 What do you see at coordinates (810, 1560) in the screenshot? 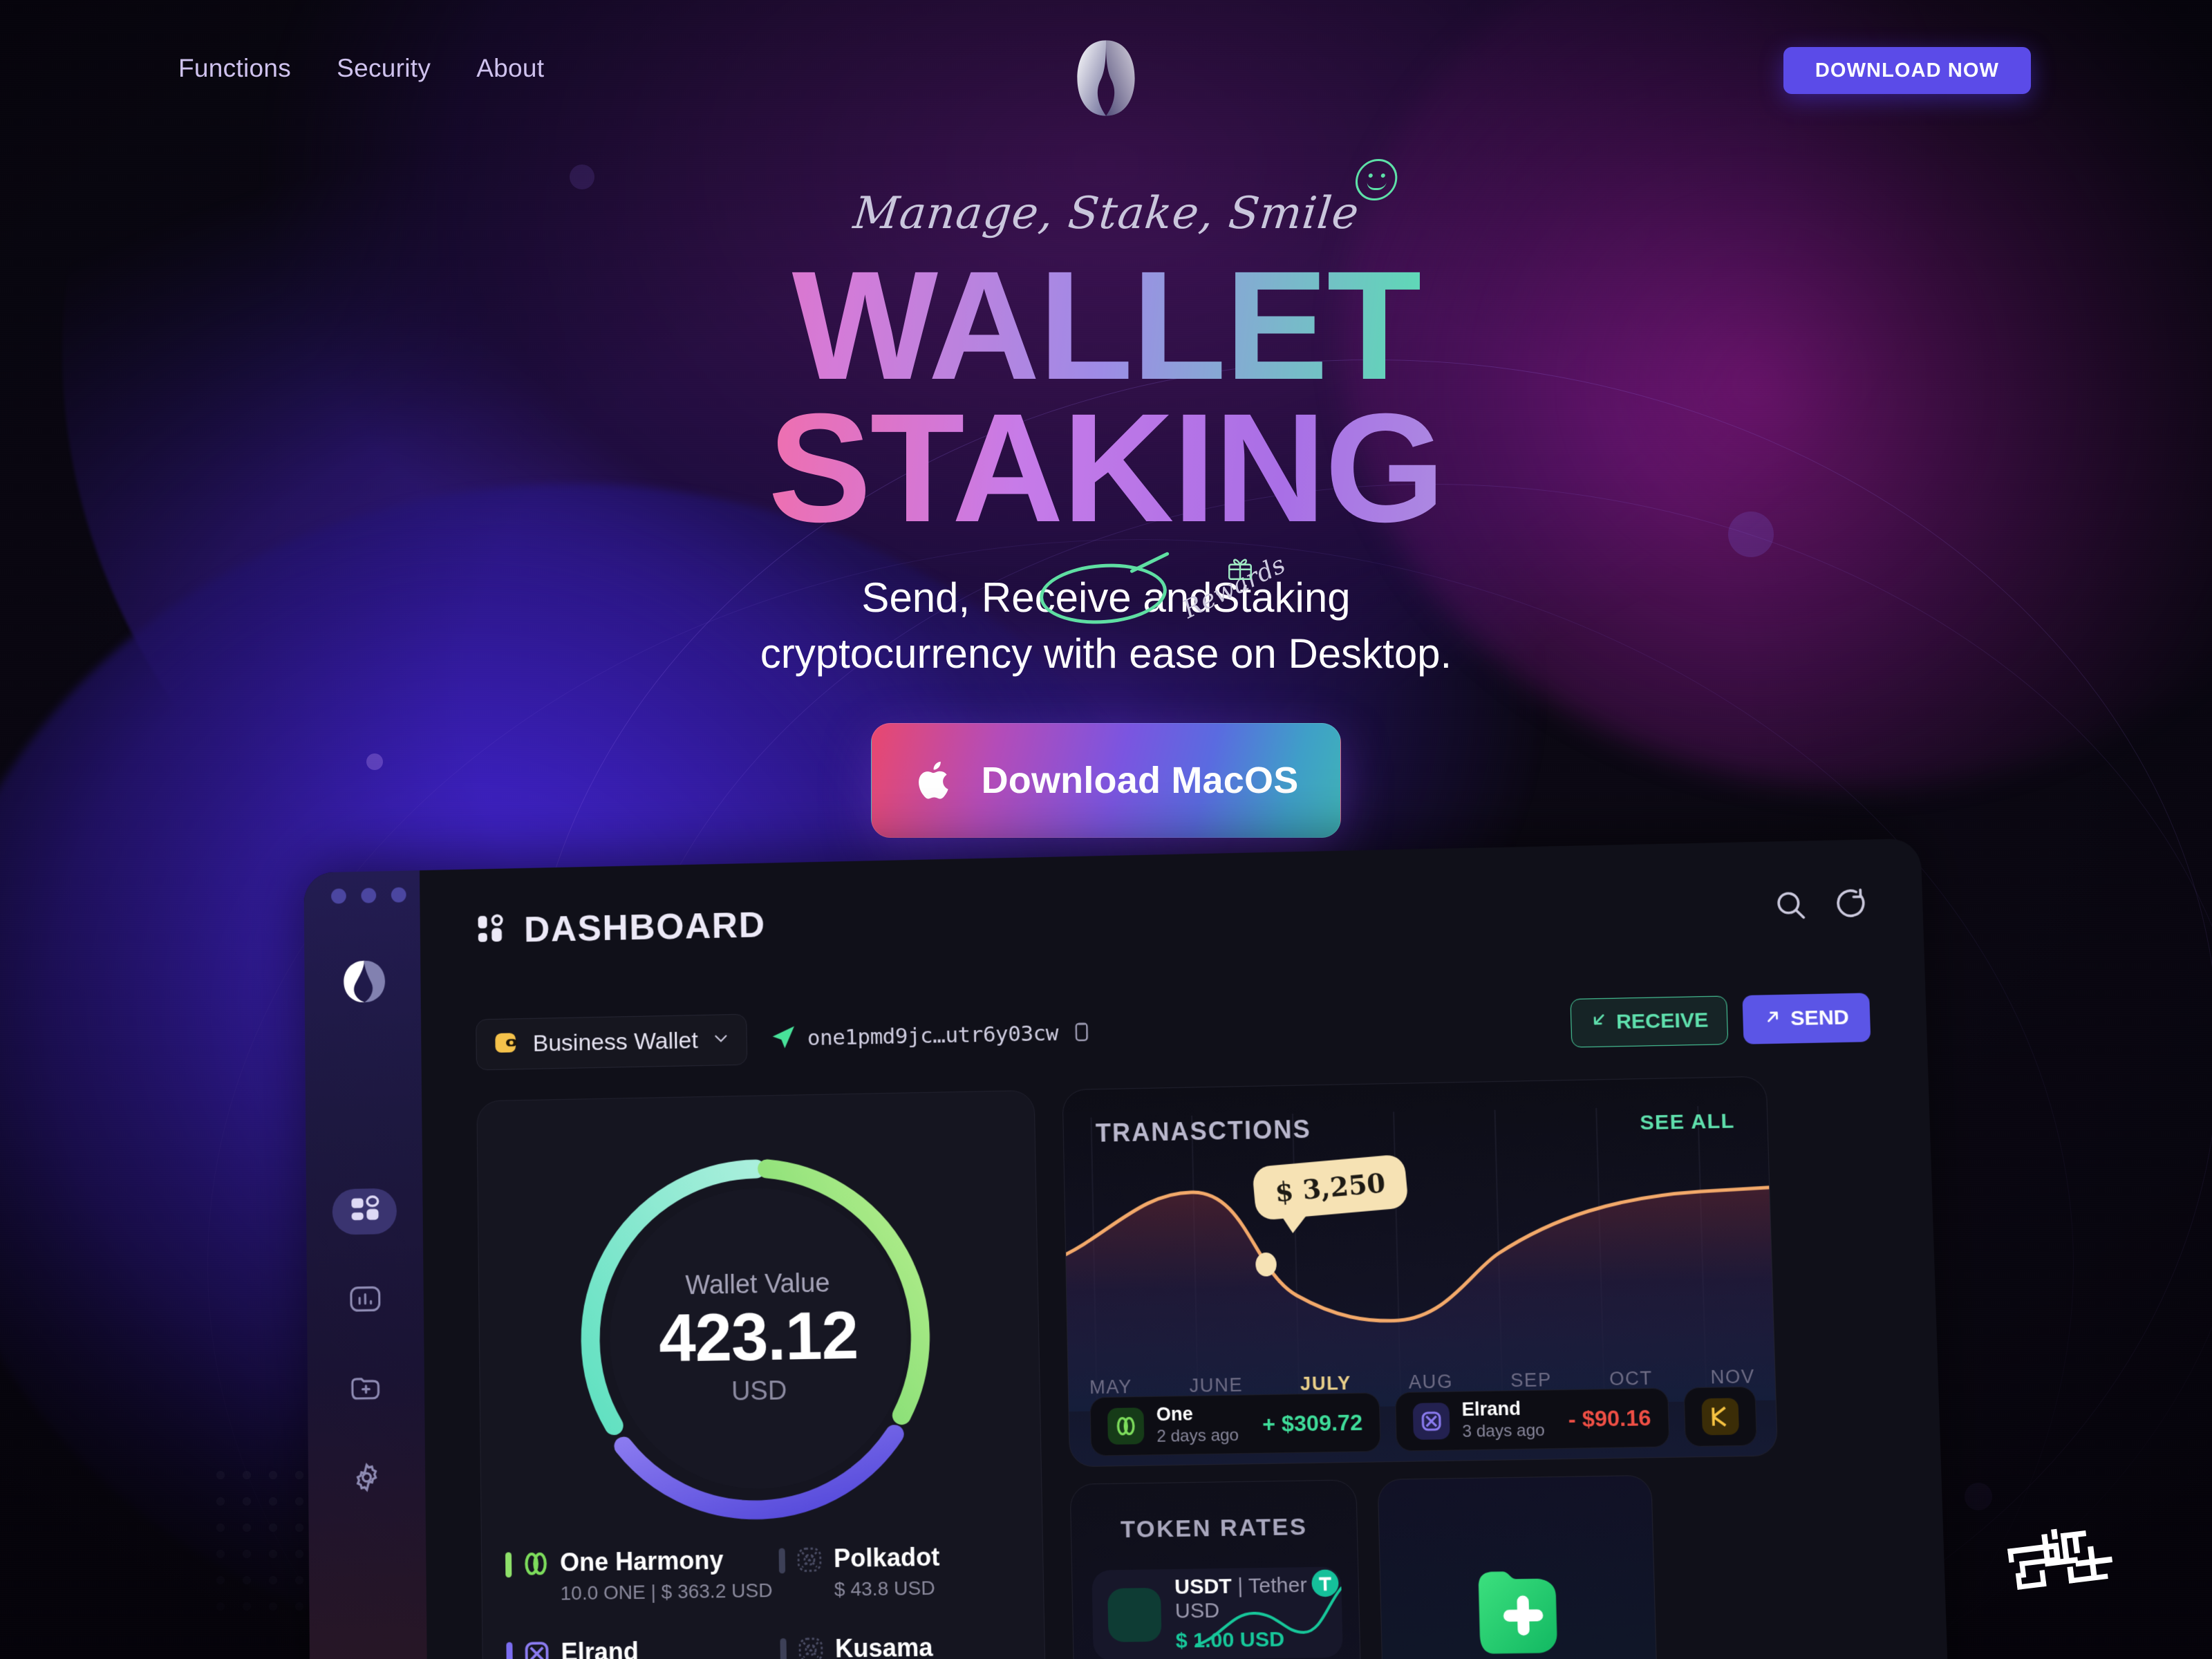
I see `polkadot-icon` at bounding box center [810, 1560].